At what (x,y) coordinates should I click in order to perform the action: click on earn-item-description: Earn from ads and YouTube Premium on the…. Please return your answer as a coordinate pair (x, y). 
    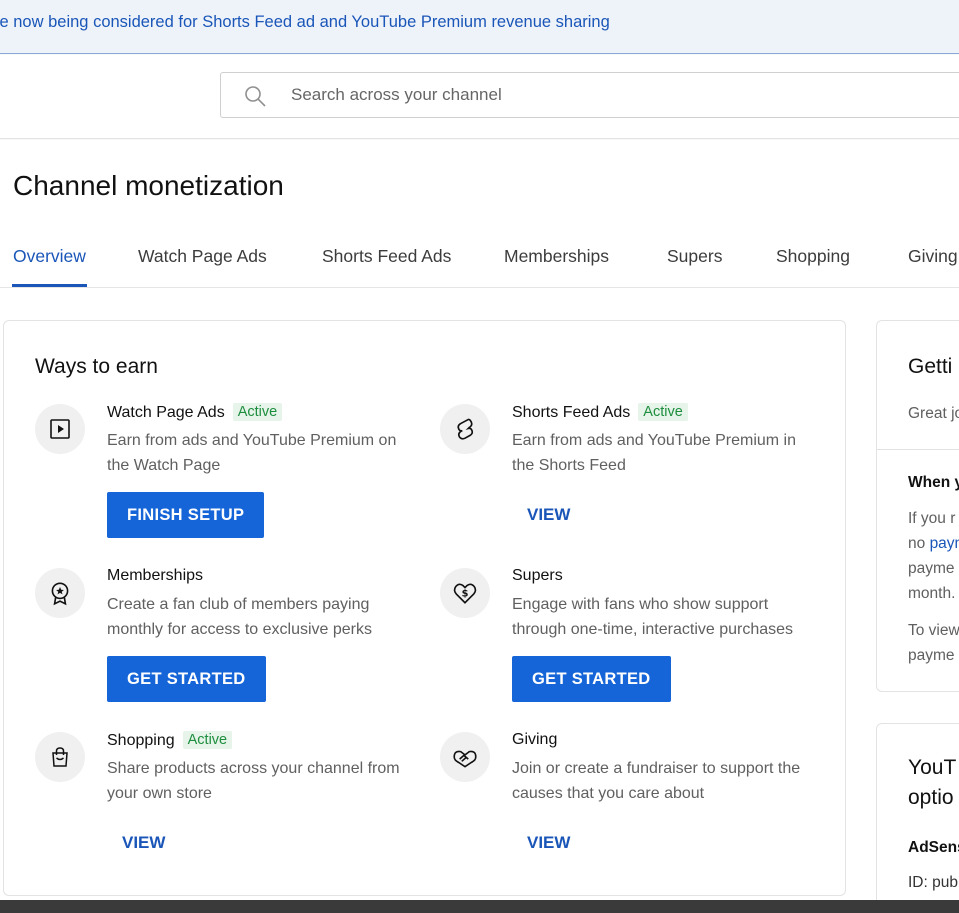
    Looking at the image, I should click on (252, 453).